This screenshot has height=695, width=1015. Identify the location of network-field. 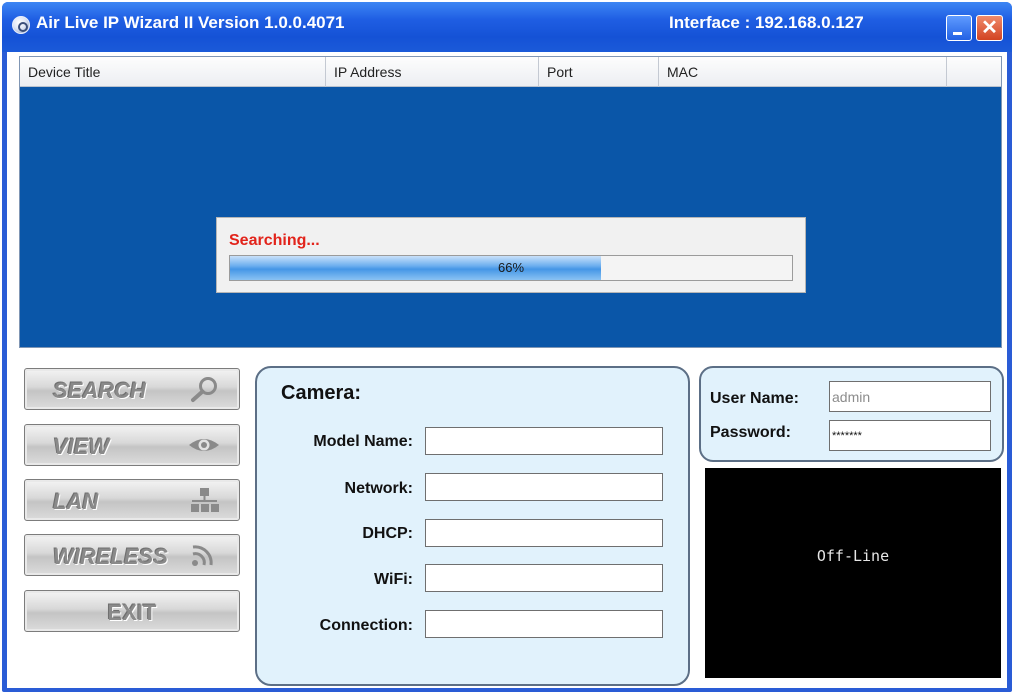
(544, 487).